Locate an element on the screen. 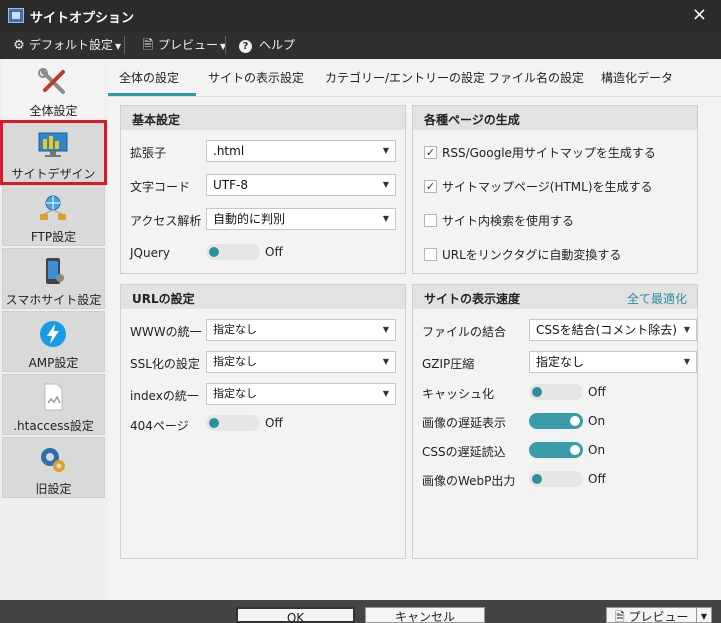 The width and height of the screenshot is (721, 623). sidebar-item-ftp: FTP設定 is located at coordinates (53, 215).